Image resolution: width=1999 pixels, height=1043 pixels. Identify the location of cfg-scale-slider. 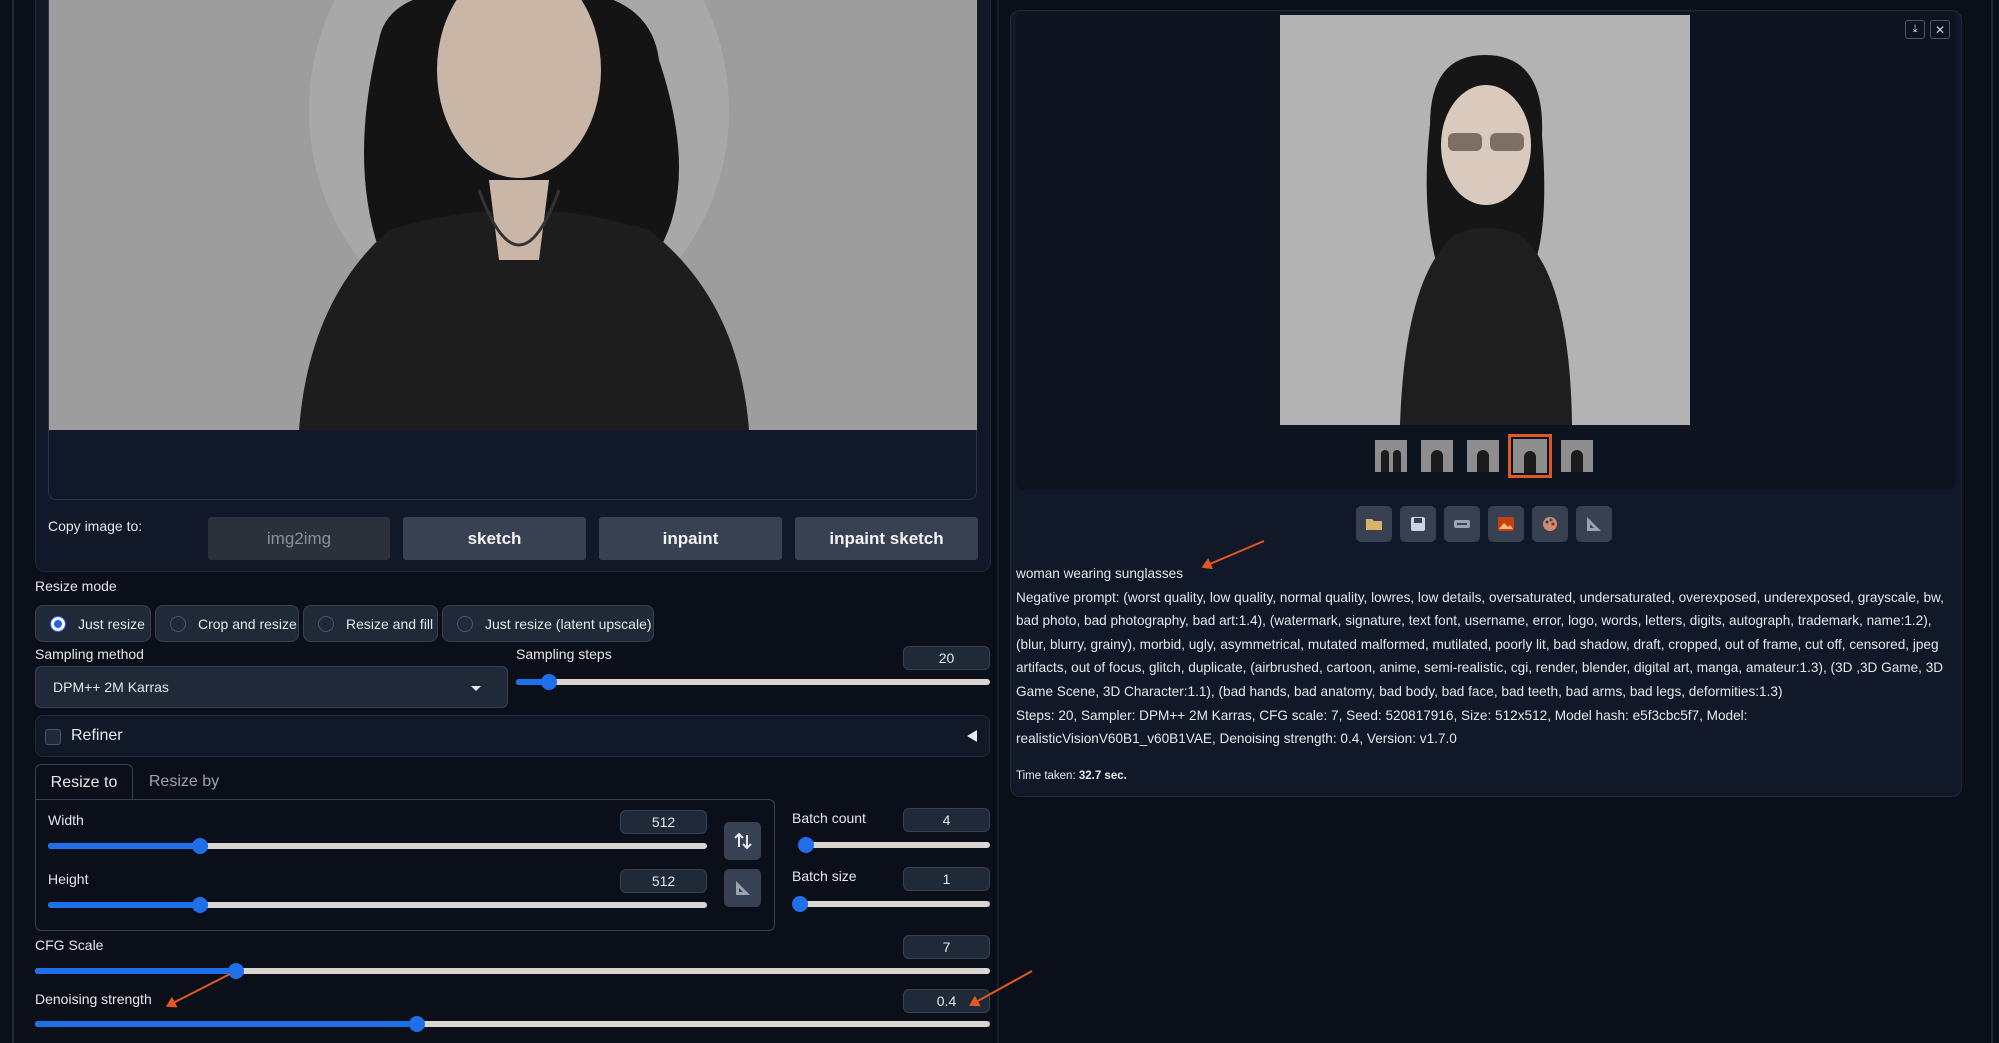
(512, 971).